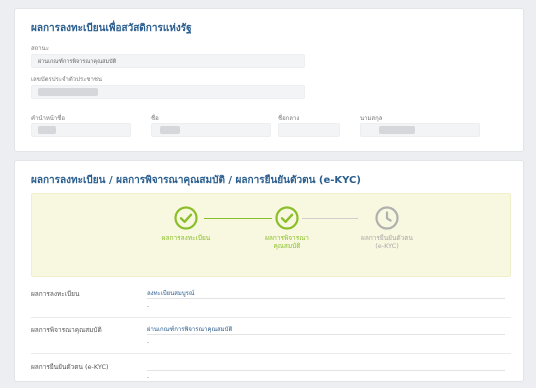  What do you see at coordinates (77, 62) in the screenshot?
I see `status-value: ผ่านเกณฑ์การพิจารณาคุณสมบัติ` at bounding box center [77, 62].